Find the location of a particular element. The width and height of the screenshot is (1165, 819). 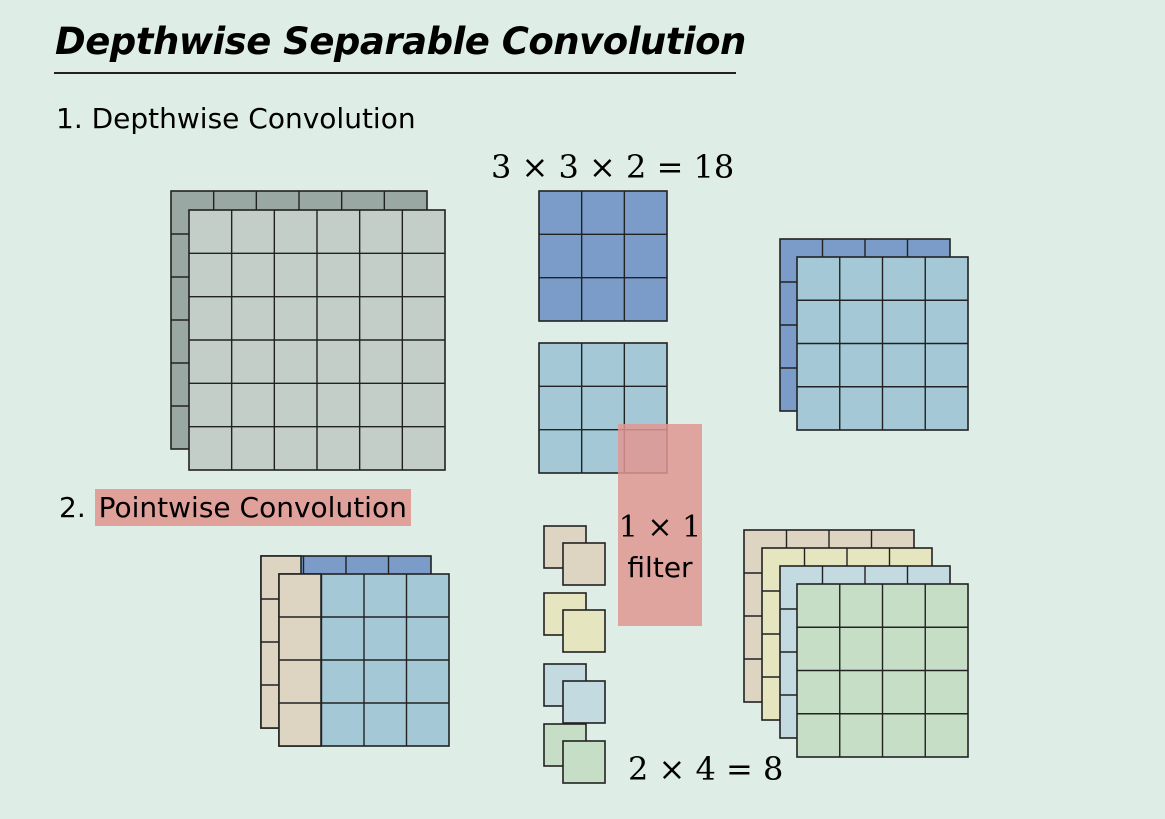

filter-word: filter is located at coordinates (660, 567).